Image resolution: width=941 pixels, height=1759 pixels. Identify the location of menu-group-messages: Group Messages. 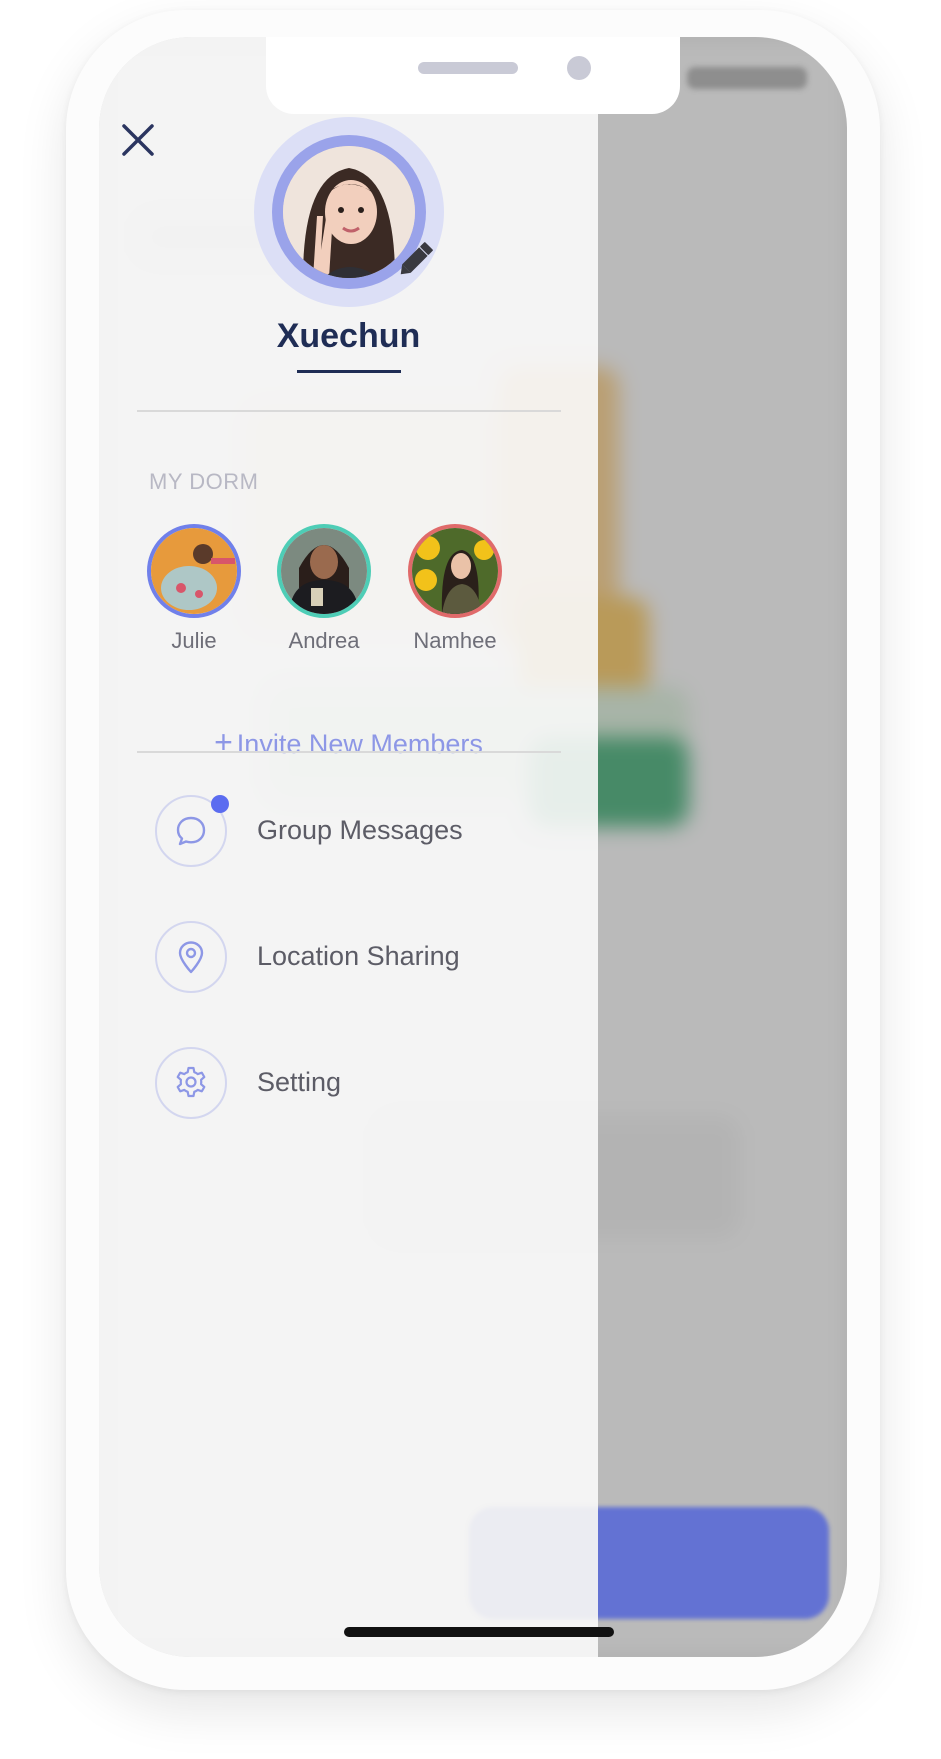
(355, 833).